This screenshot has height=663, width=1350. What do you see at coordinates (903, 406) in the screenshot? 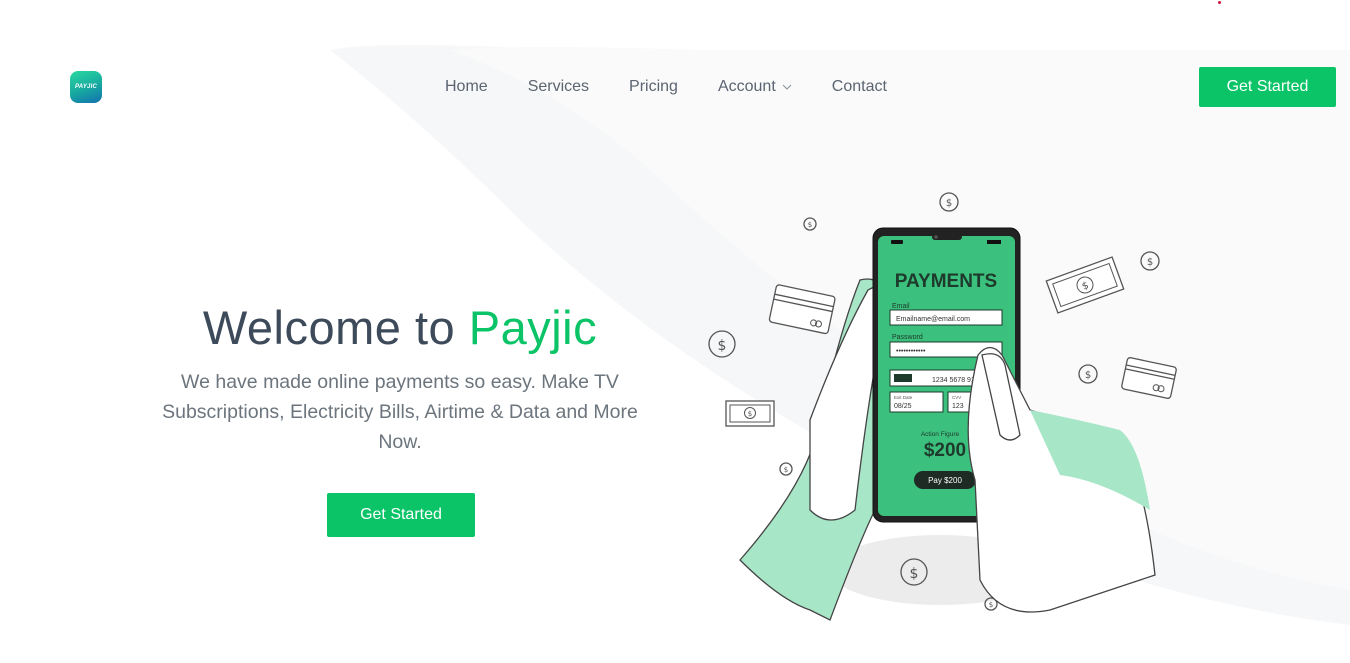
I see `phone-exp-value: 08/25` at bounding box center [903, 406].